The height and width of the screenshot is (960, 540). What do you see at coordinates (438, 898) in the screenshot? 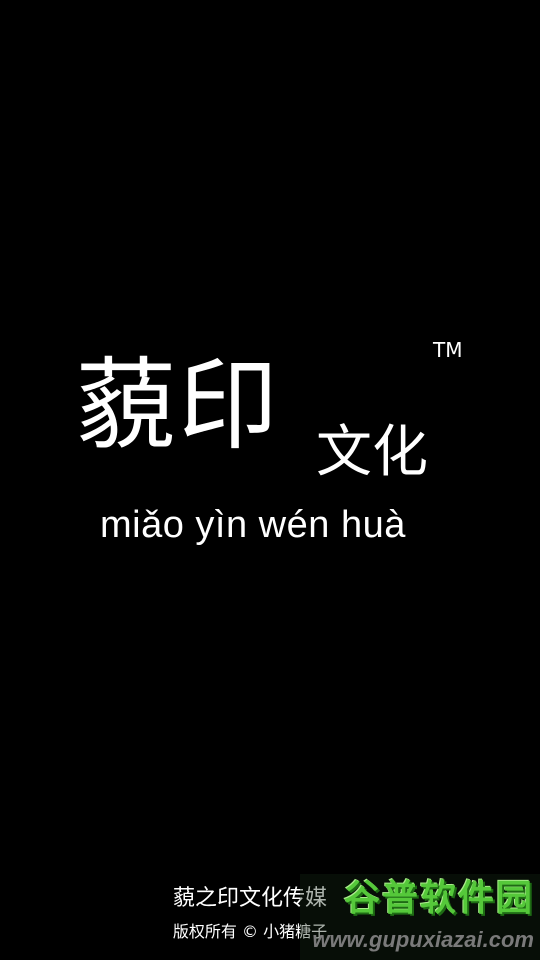
I see `watermark-title: 谷普软件园` at bounding box center [438, 898].